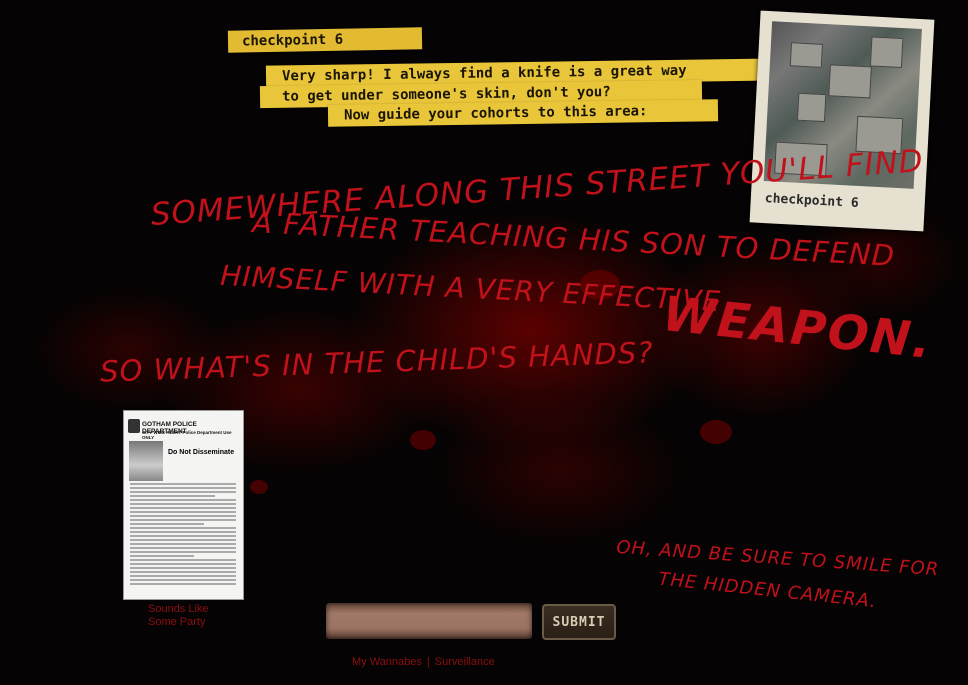  I want to click on footer-link-surveillance: Surveillance, so click(465, 662).